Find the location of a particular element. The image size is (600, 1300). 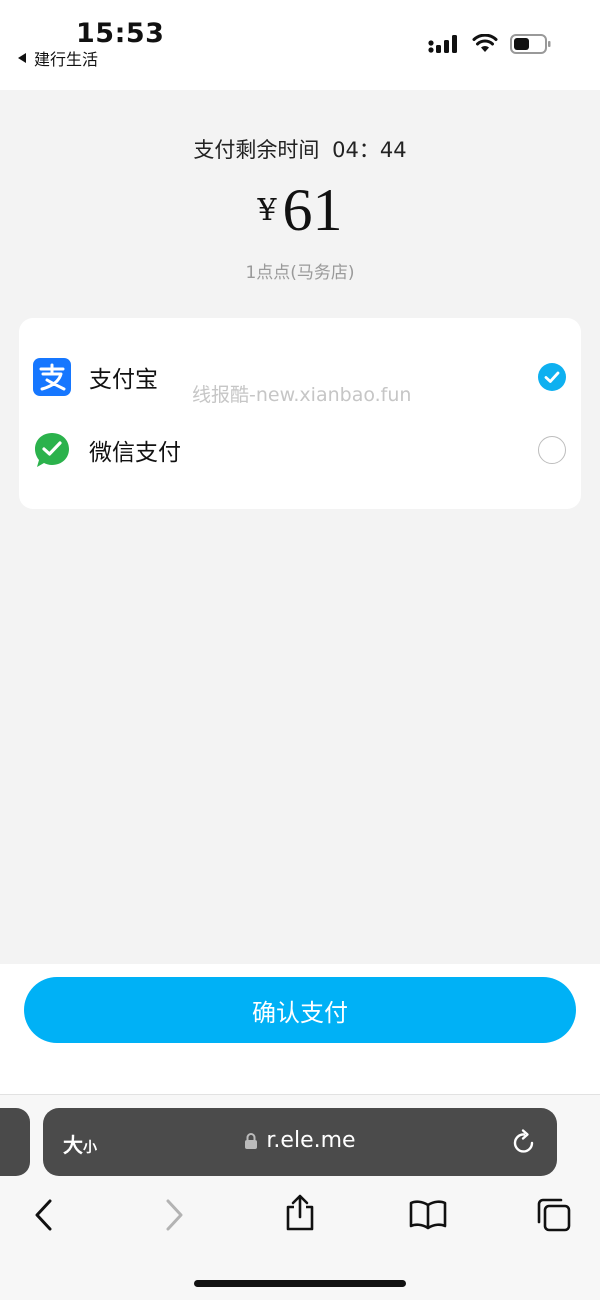

back-to-app-button: 建行生活 is located at coordinates (58, 58).